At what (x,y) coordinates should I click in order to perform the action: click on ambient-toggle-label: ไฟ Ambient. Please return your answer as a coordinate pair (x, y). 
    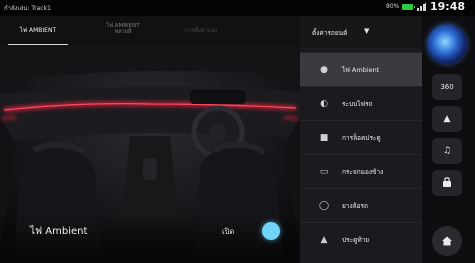
    Looking at the image, I should click on (59, 231).